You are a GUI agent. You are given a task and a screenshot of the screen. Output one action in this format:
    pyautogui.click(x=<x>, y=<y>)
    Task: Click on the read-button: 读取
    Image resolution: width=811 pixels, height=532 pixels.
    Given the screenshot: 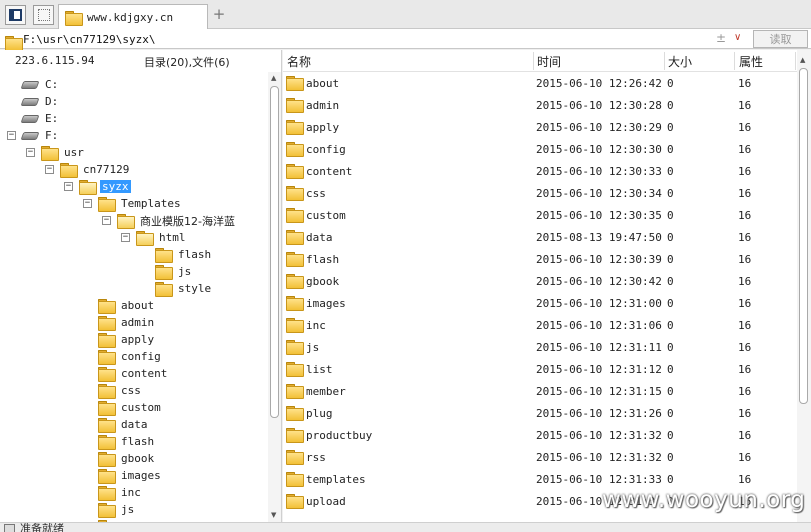 What is the action you would take?
    pyautogui.click(x=780, y=39)
    